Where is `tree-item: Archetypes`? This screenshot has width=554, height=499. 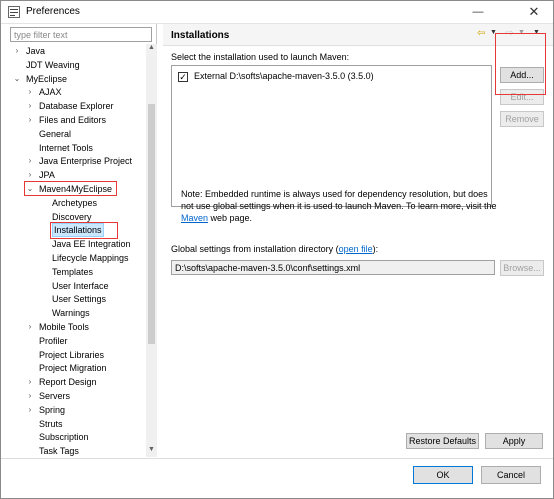 tree-item: Archetypes is located at coordinates (76, 203).